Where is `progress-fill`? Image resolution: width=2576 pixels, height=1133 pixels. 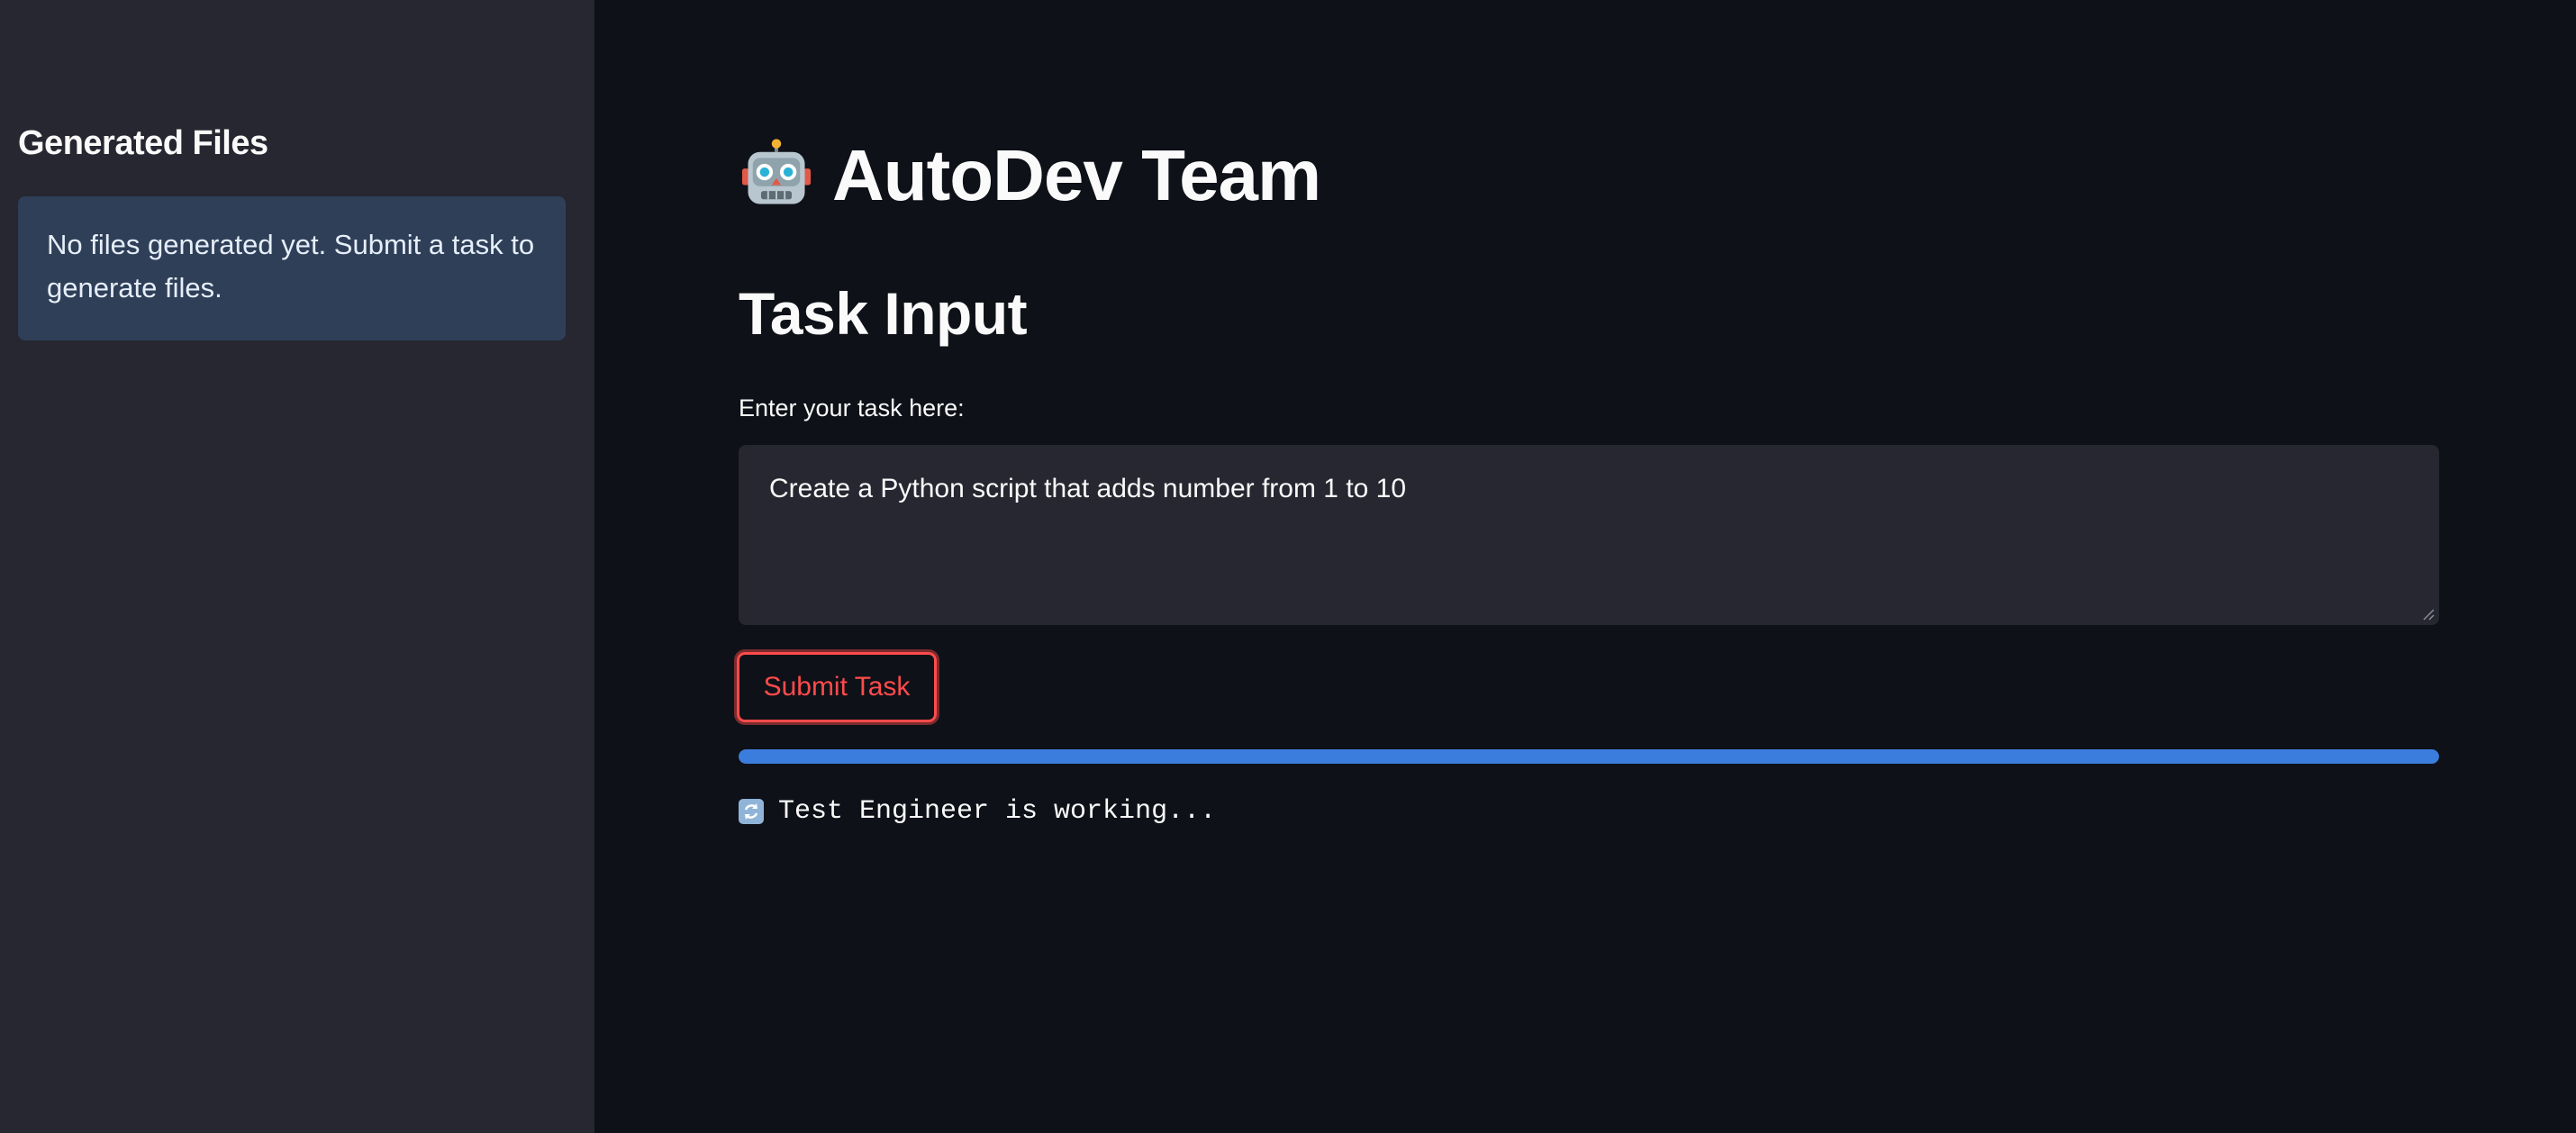
progress-fill is located at coordinates (1589, 756).